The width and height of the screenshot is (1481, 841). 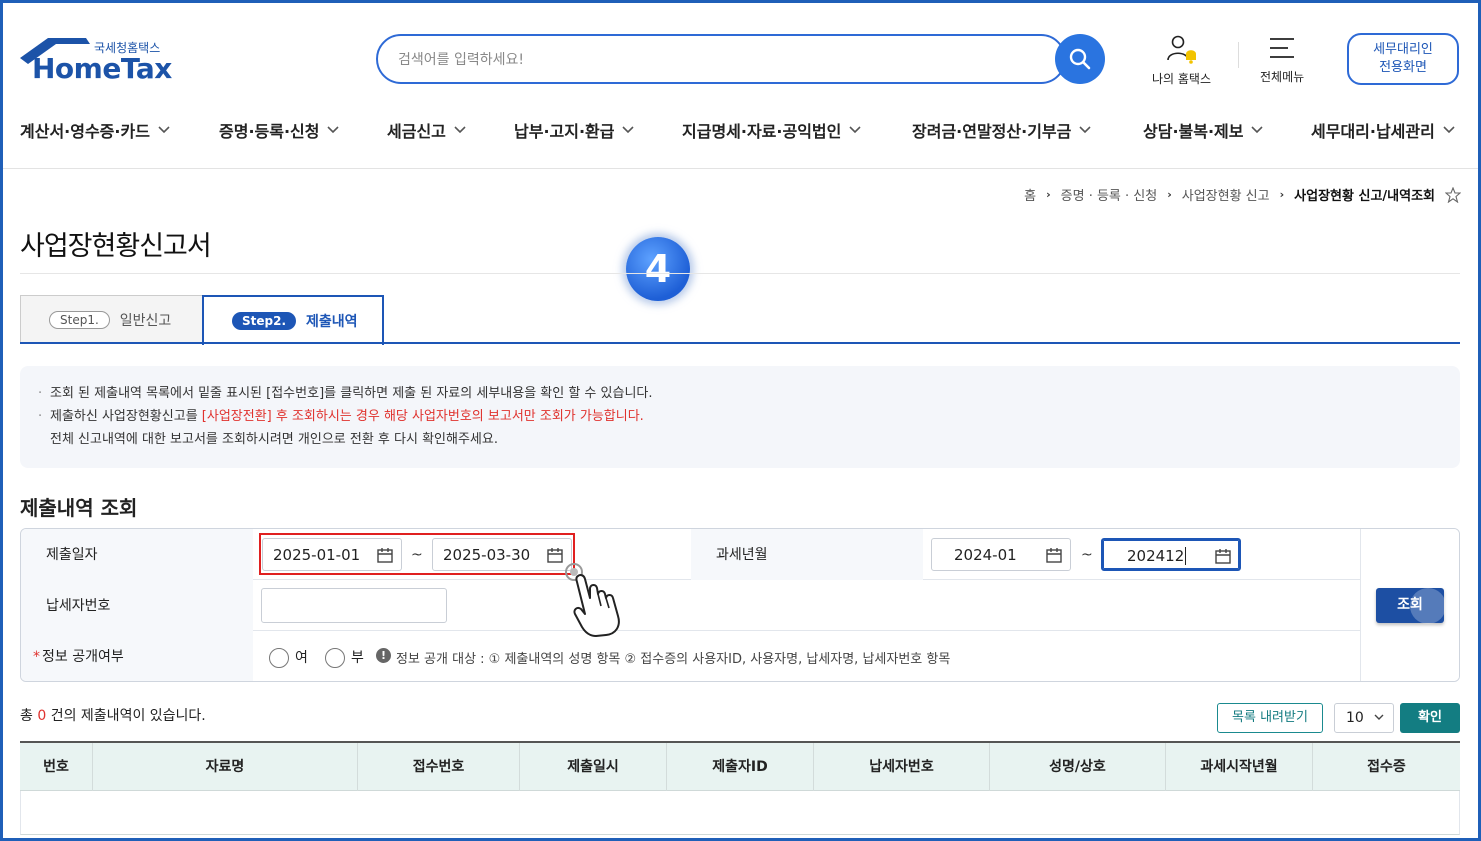 I want to click on nav-label: 상담·불복·제보, so click(x=1193, y=131).